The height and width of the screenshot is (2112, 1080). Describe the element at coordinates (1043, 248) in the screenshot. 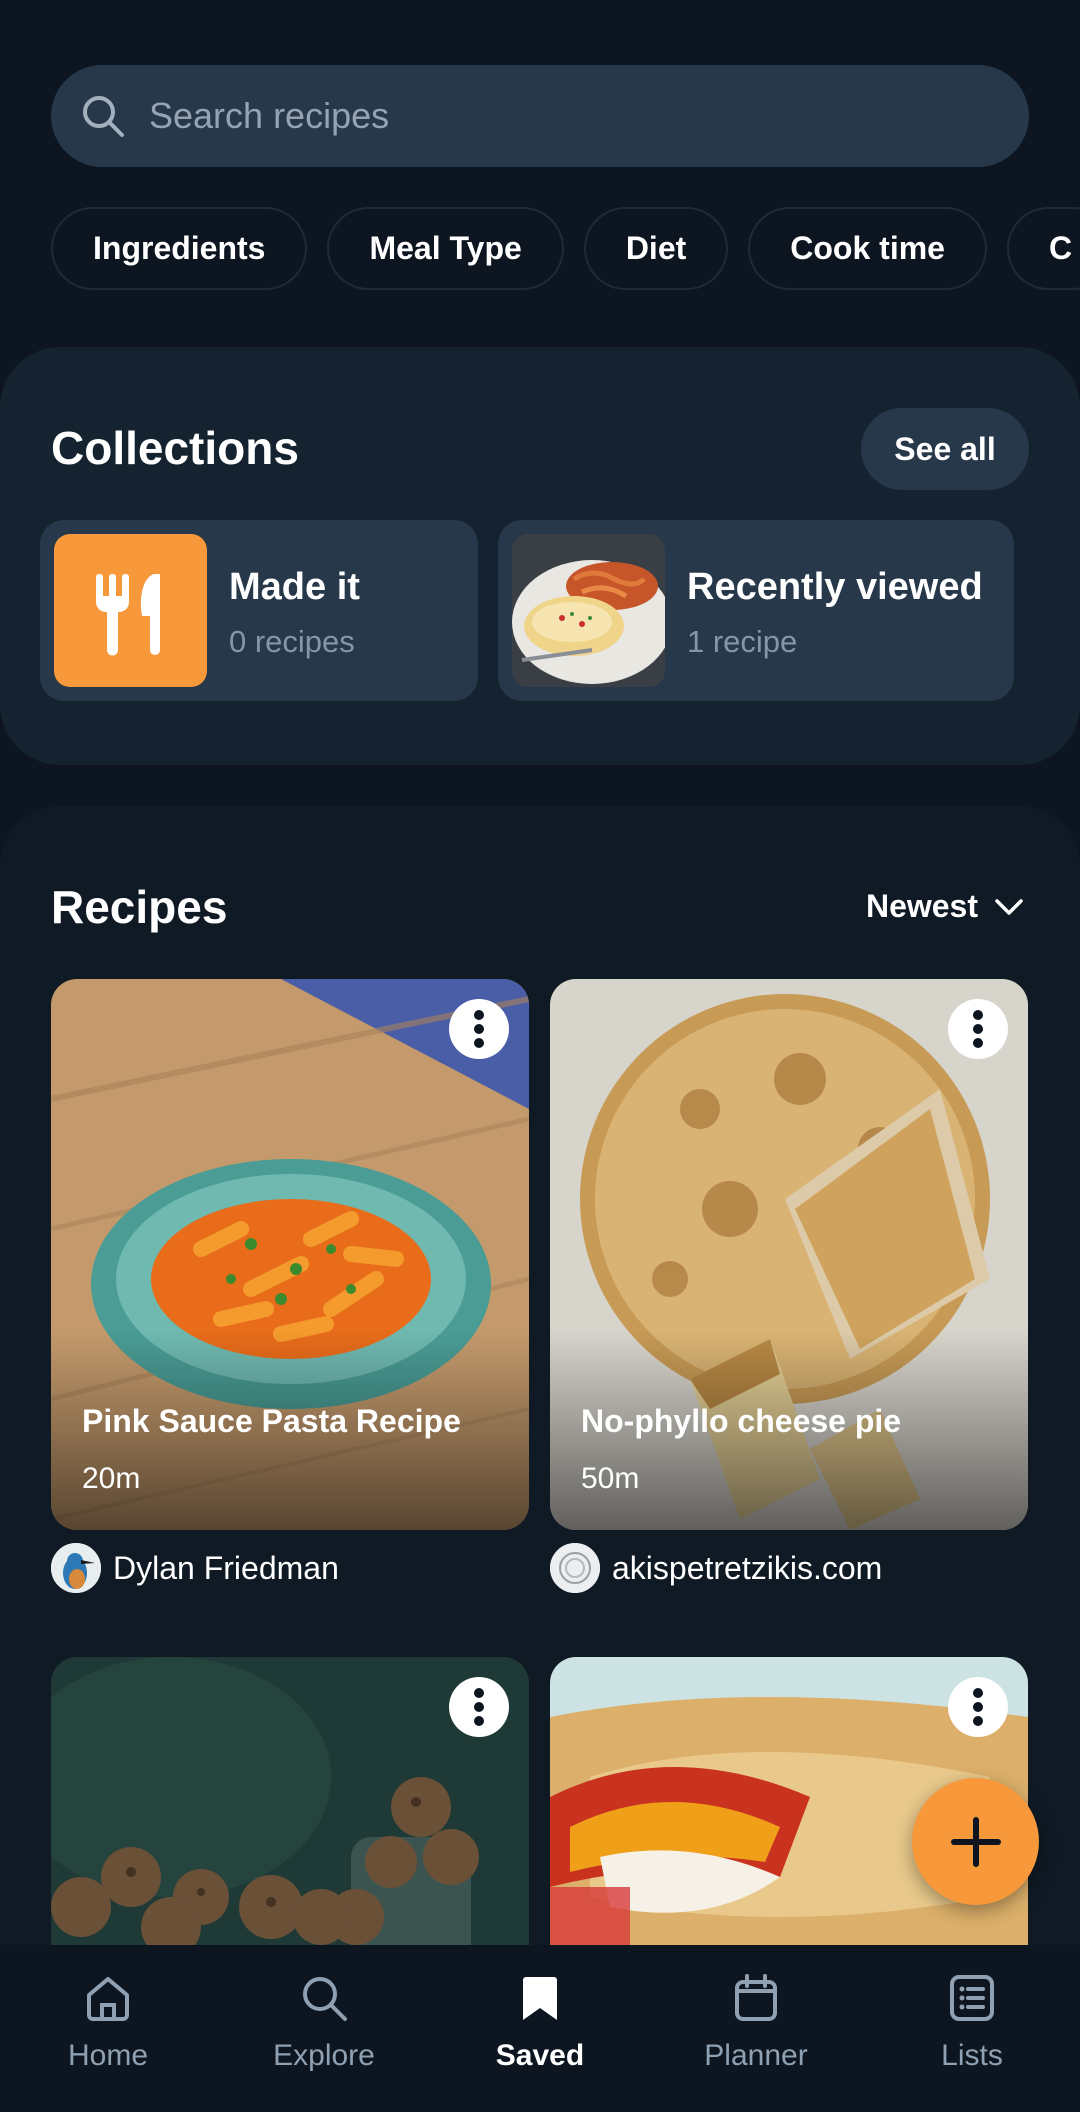

I see `filter-chip-partial: C` at that location.